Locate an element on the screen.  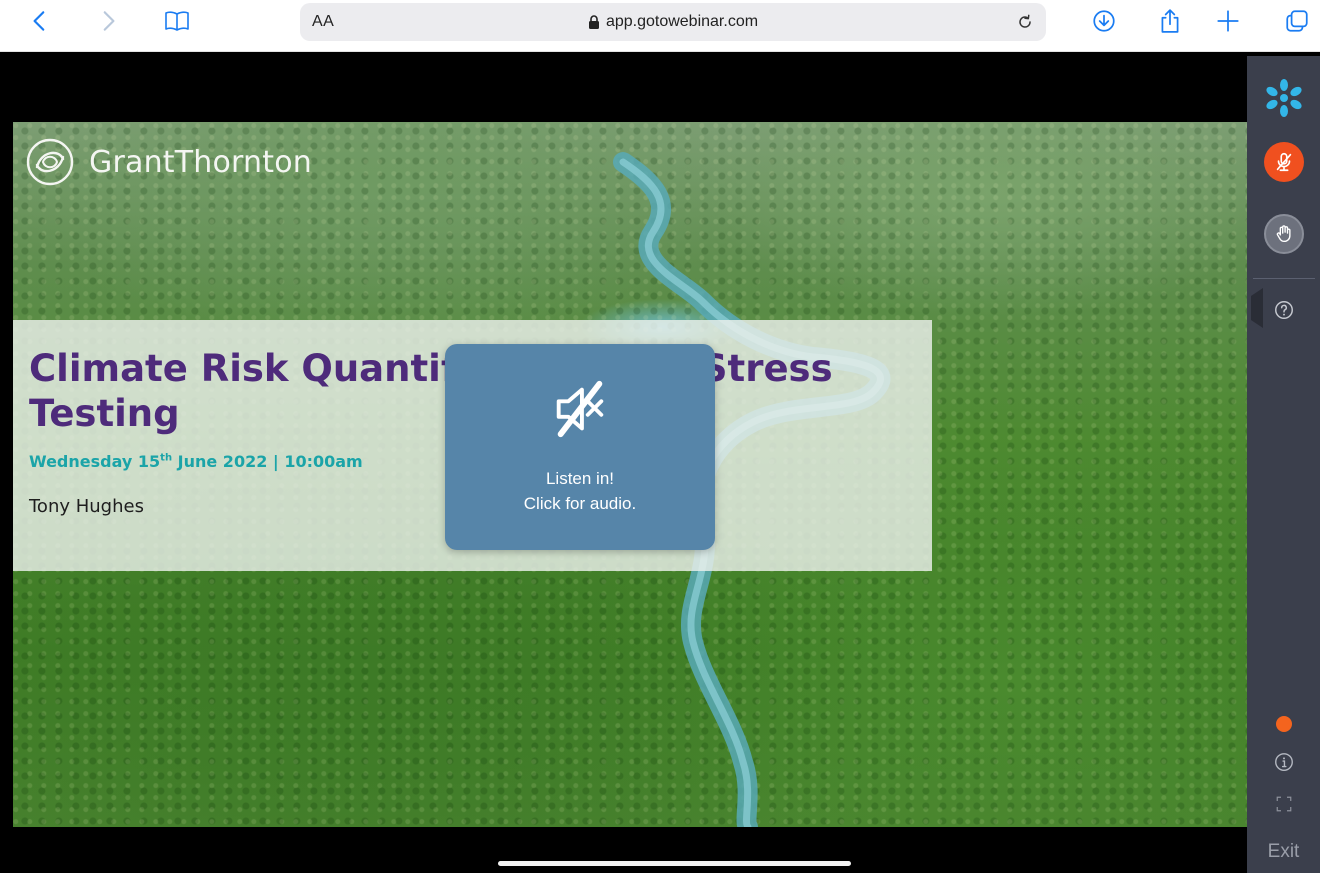
control-panel: Exit is located at coordinates (1283, 464).